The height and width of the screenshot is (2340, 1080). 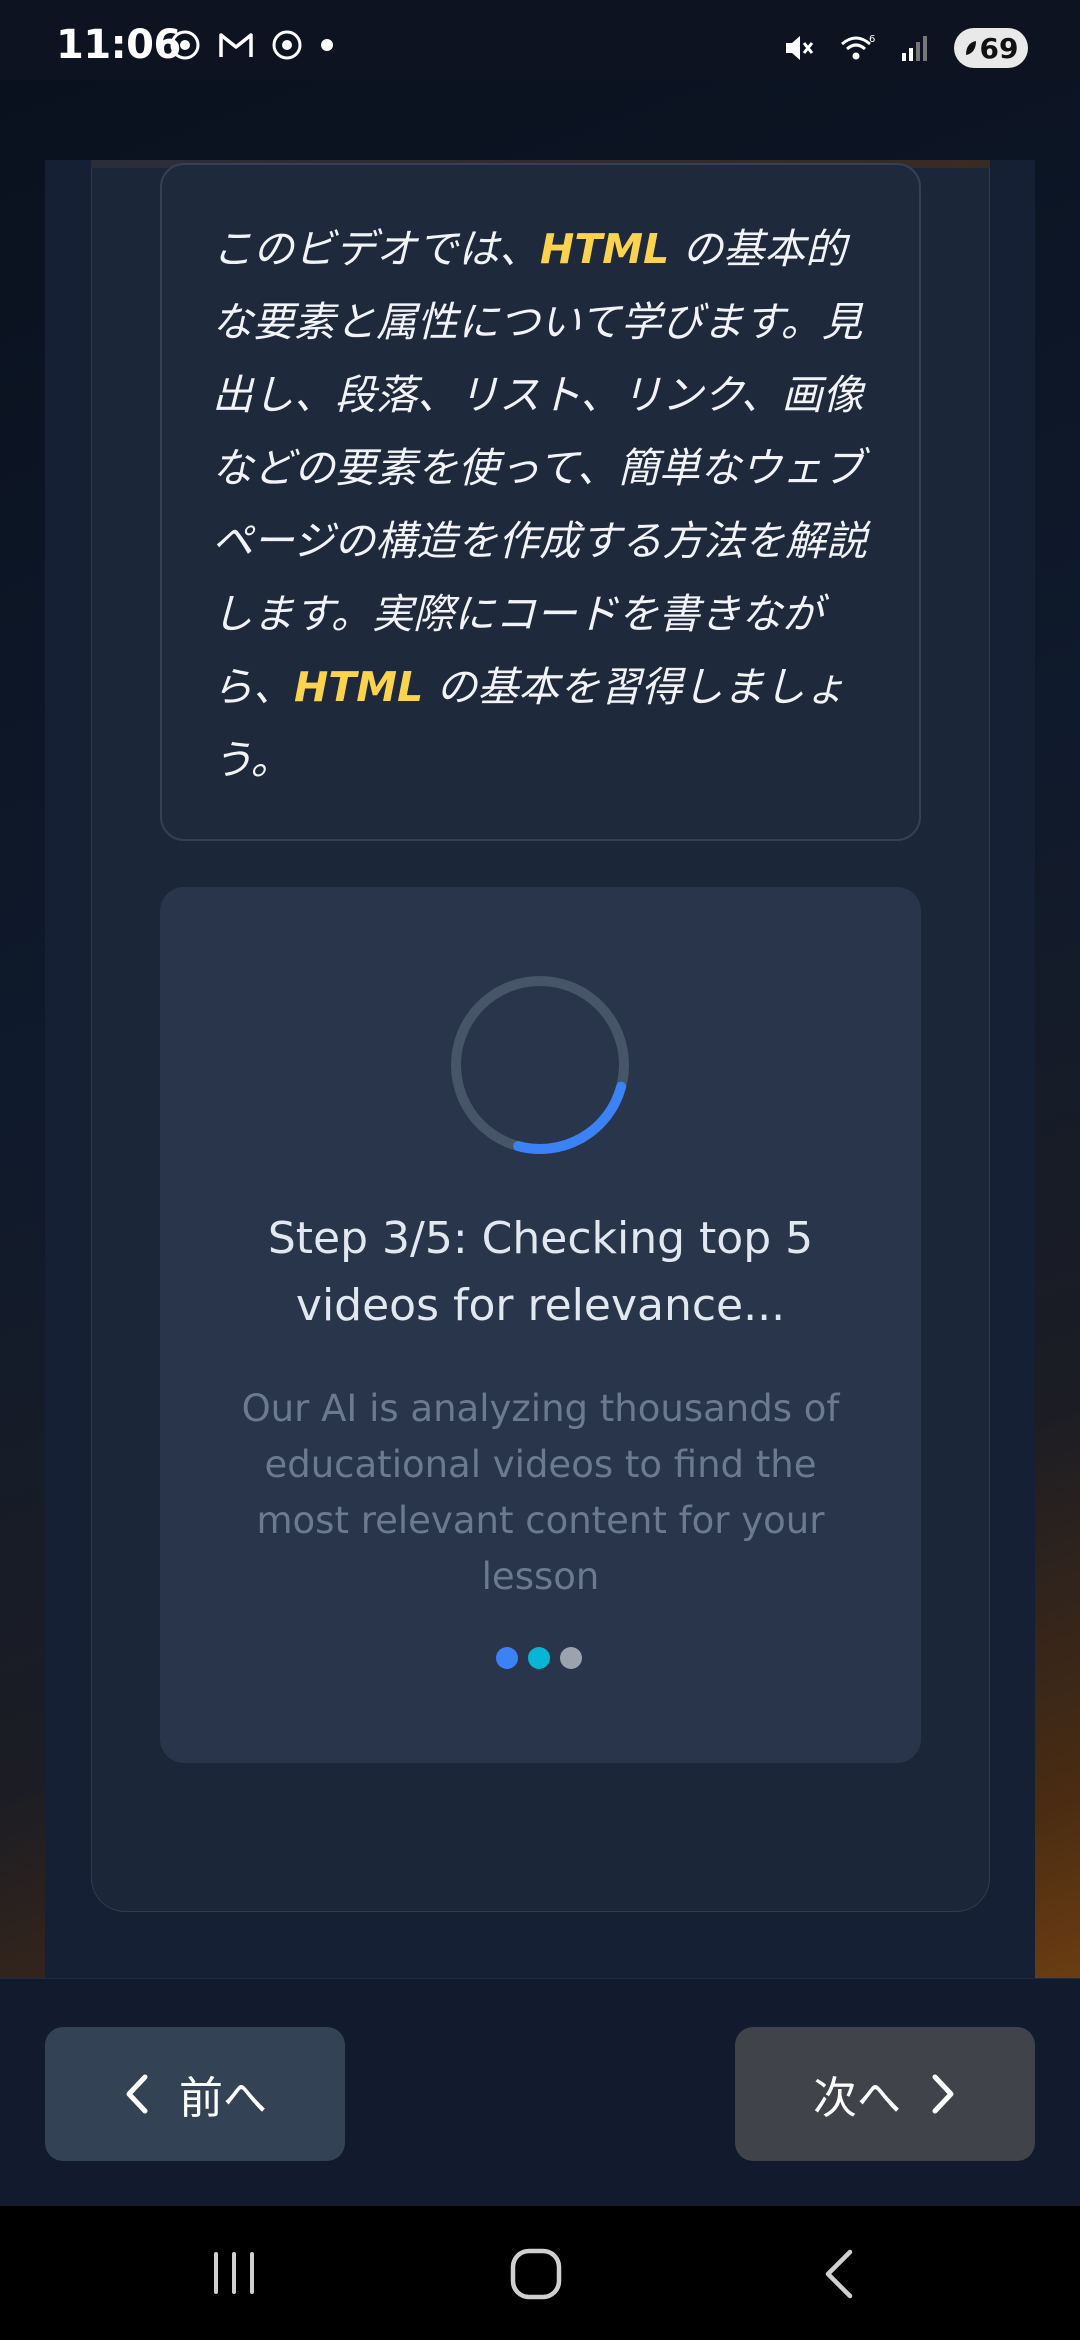 What do you see at coordinates (872, 39) in the screenshot?
I see `svg-text: 6` at bounding box center [872, 39].